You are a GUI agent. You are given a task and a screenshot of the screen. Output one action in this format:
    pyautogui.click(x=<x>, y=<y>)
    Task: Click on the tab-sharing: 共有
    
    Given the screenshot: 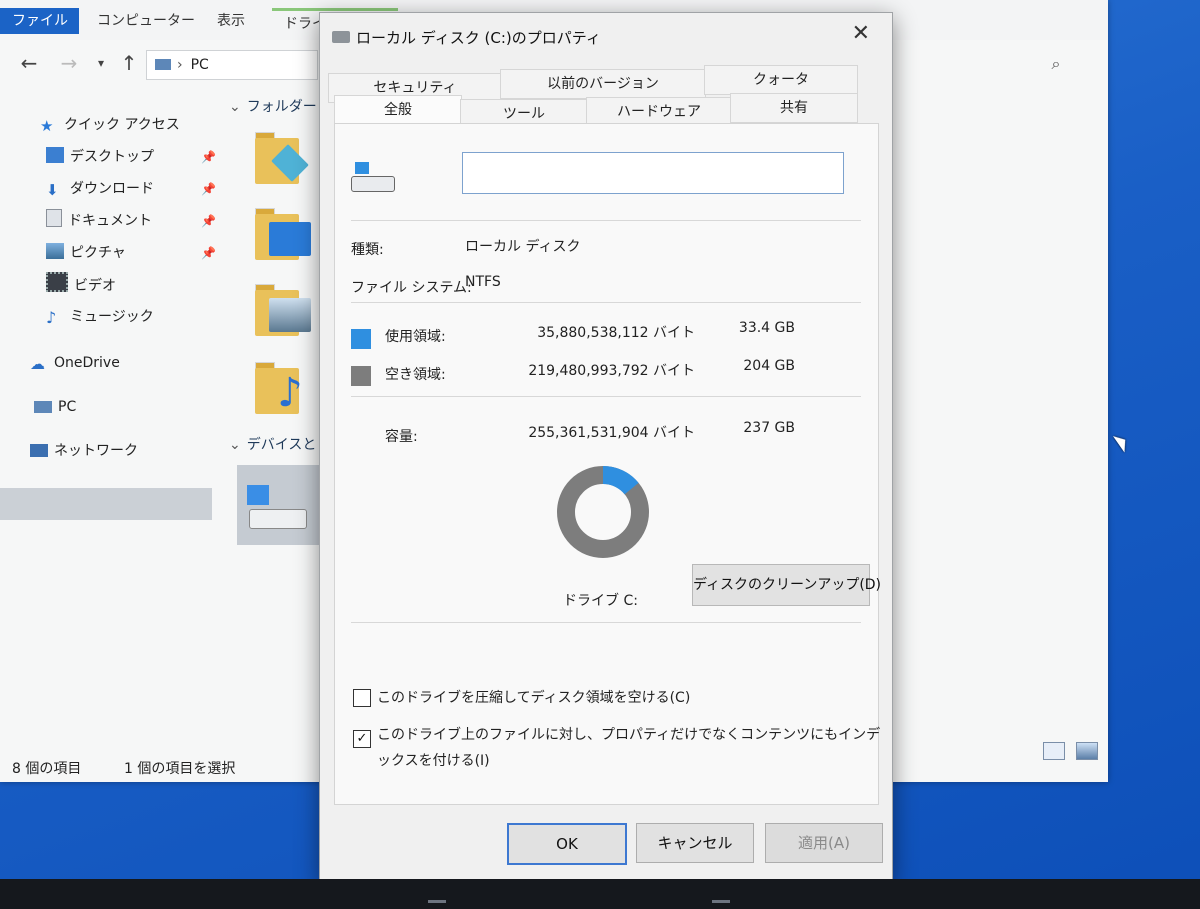 What is the action you would take?
    pyautogui.click(x=794, y=108)
    